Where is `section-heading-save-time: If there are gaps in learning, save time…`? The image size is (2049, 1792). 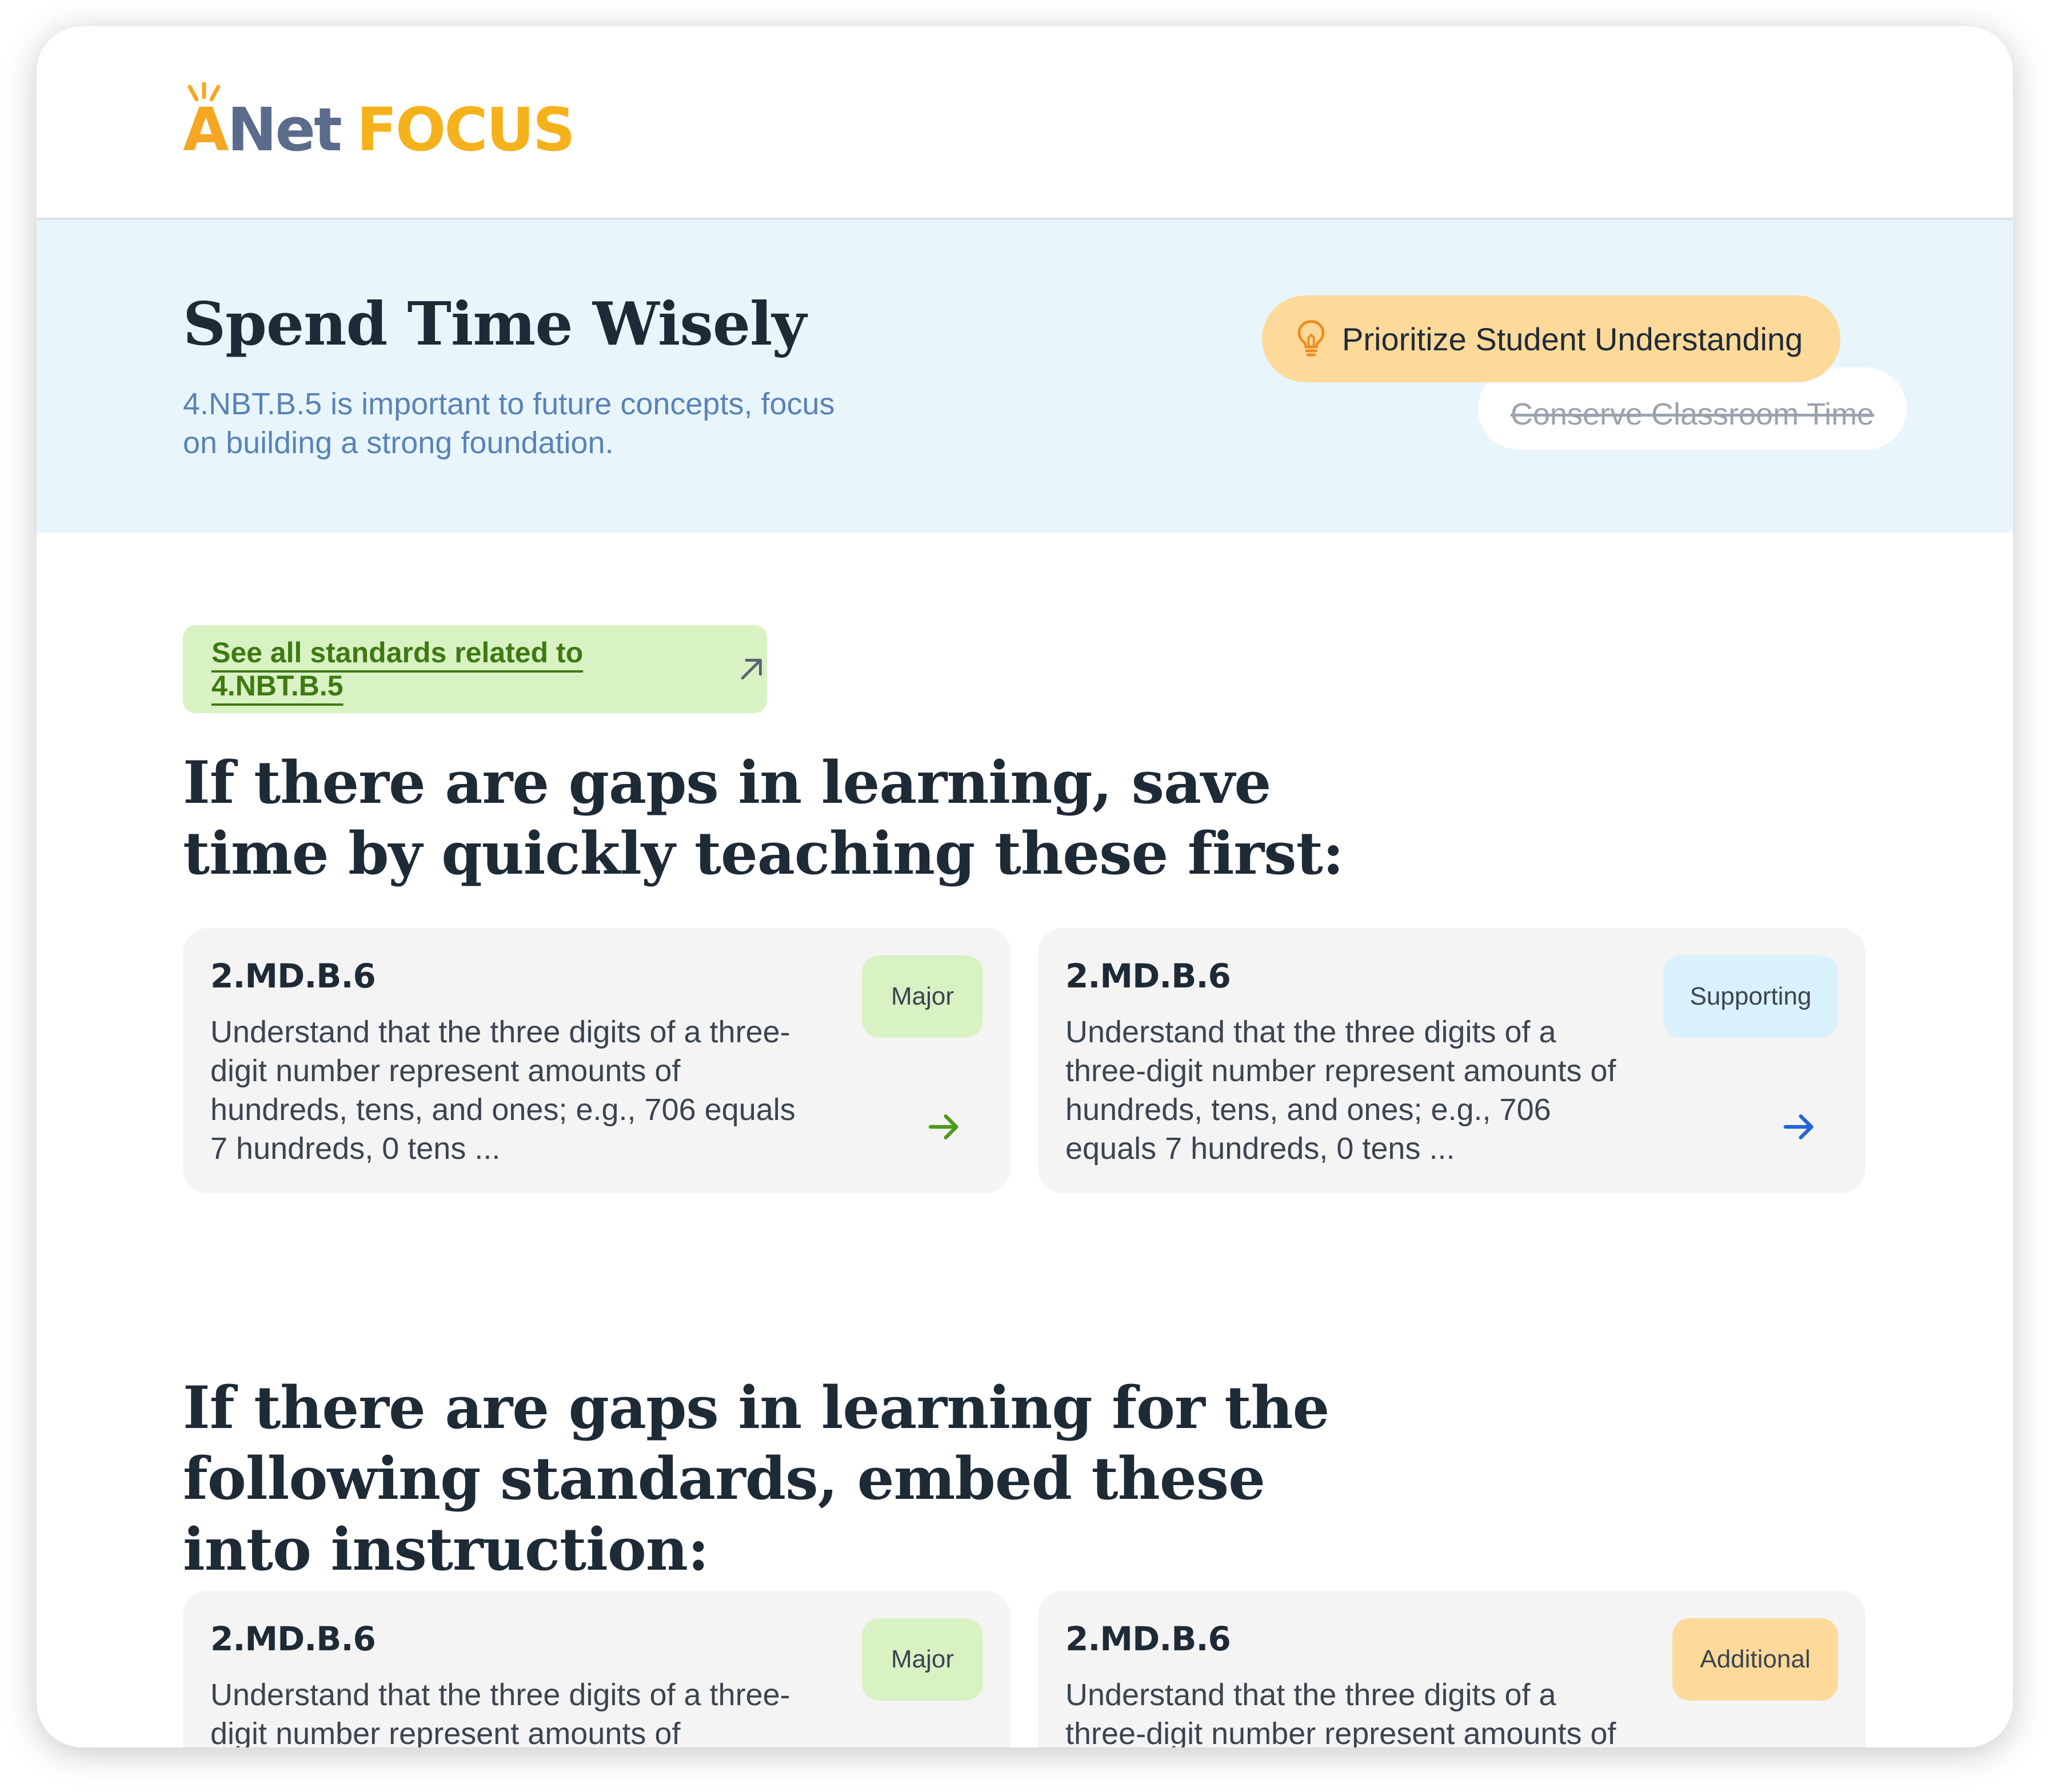 section-heading-save-time: If there are gaps in learning, save time… is located at coordinates (763, 818).